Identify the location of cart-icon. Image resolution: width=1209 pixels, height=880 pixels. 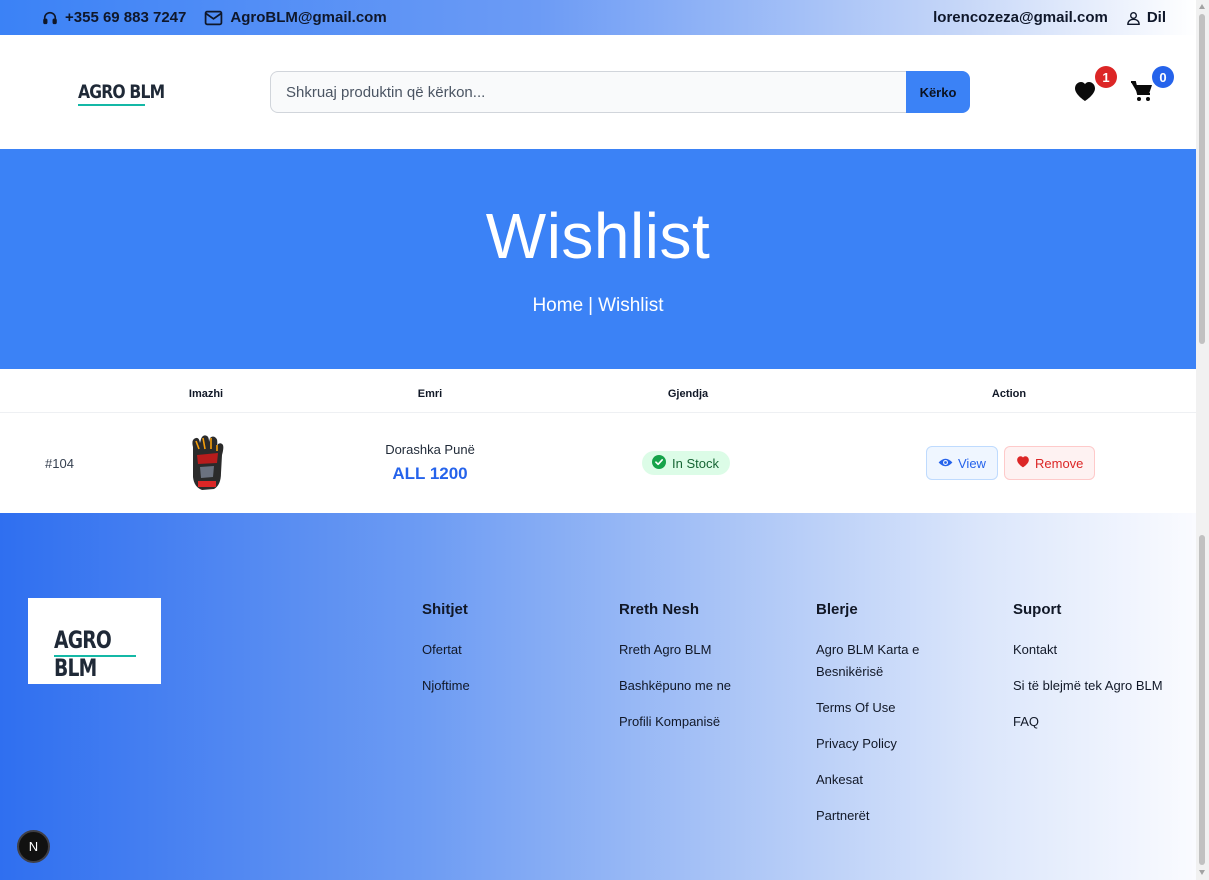
(1142, 93).